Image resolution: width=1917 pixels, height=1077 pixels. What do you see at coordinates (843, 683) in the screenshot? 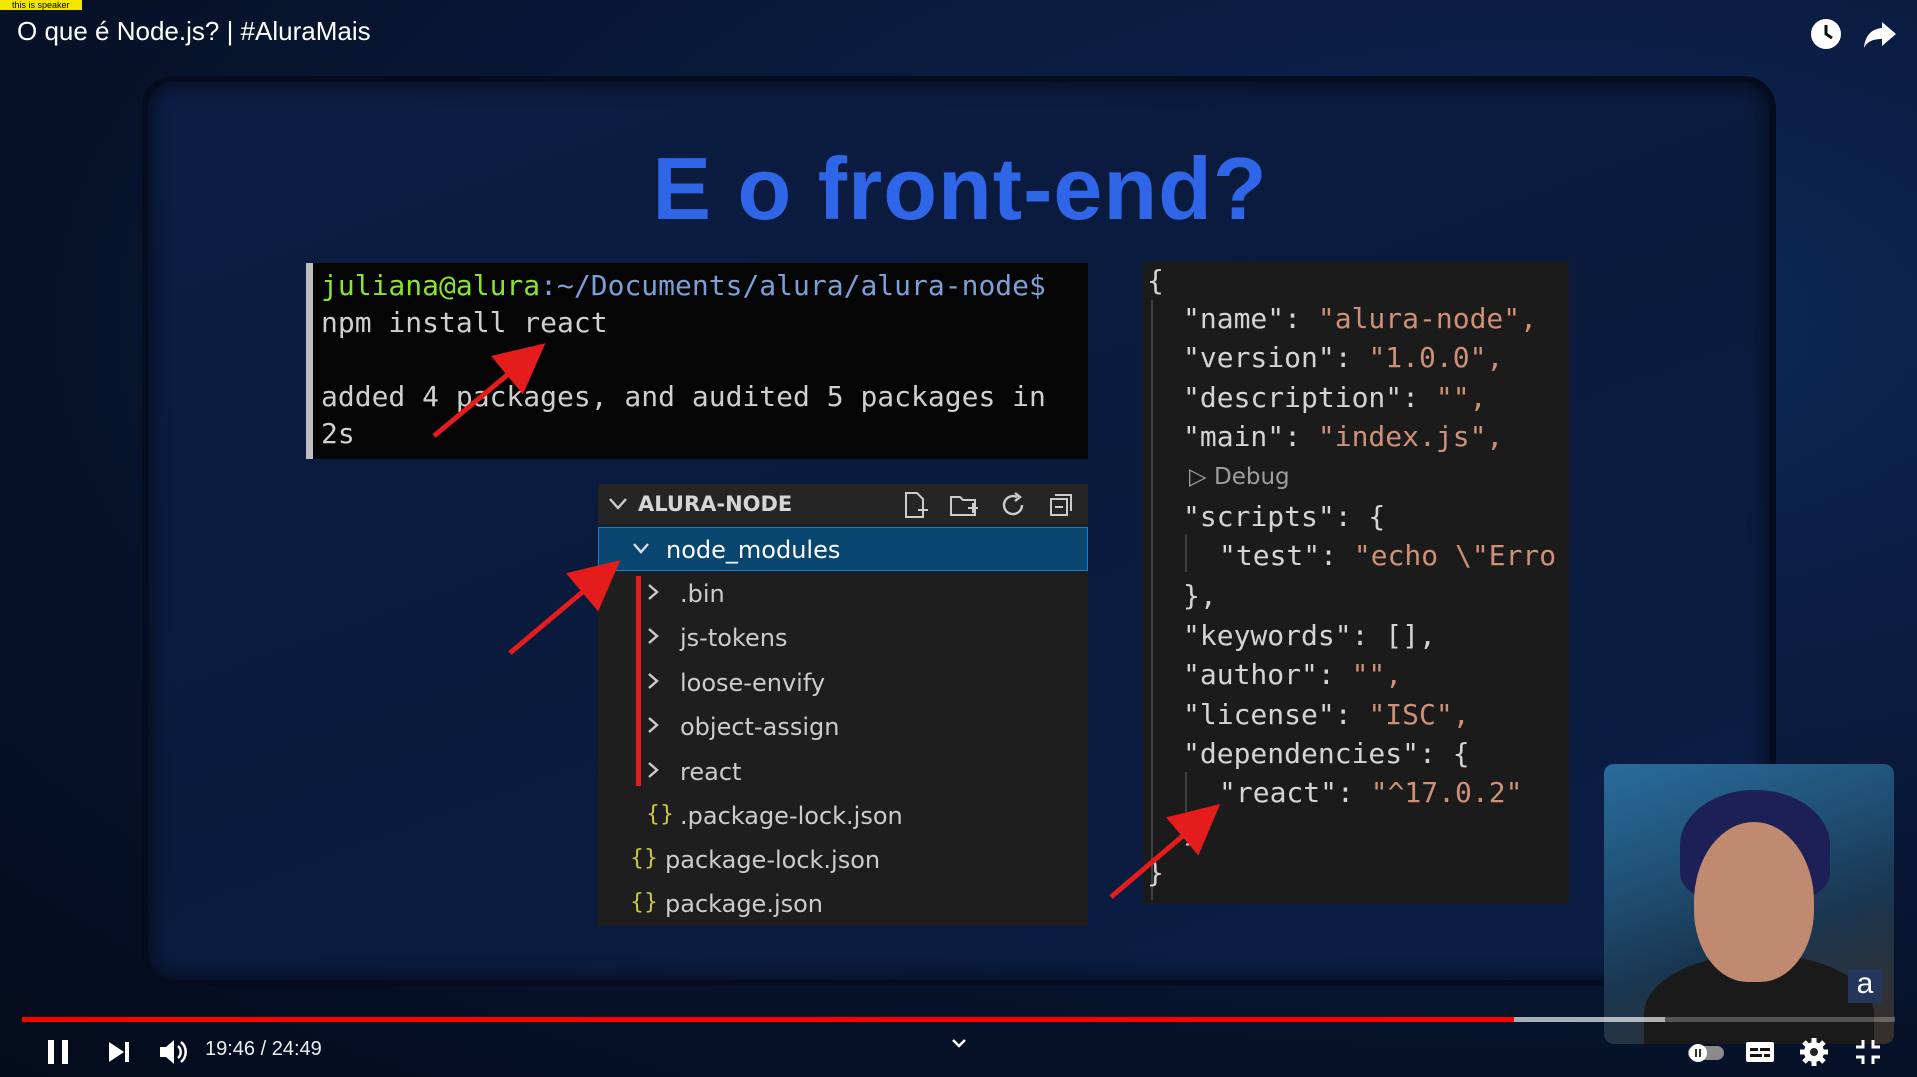
I see `tree-item-loose-envify: loose-envify` at bounding box center [843, 683].